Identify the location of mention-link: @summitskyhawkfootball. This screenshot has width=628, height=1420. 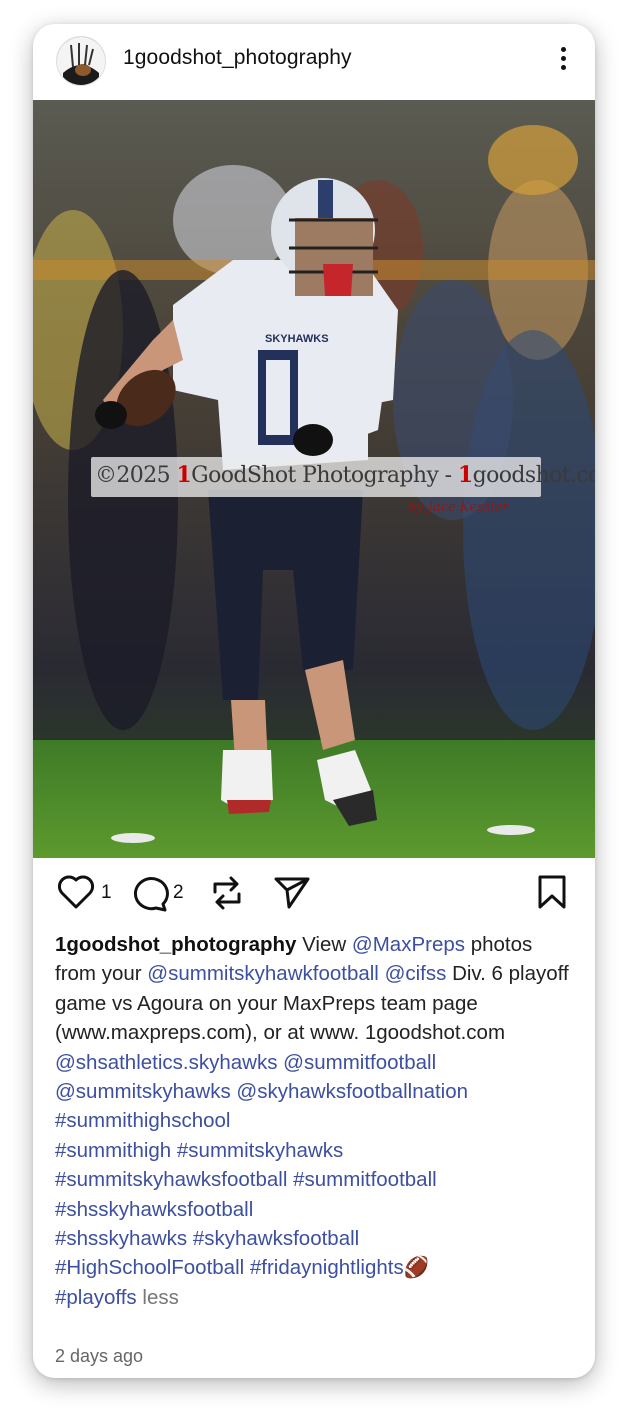
(263, 973).